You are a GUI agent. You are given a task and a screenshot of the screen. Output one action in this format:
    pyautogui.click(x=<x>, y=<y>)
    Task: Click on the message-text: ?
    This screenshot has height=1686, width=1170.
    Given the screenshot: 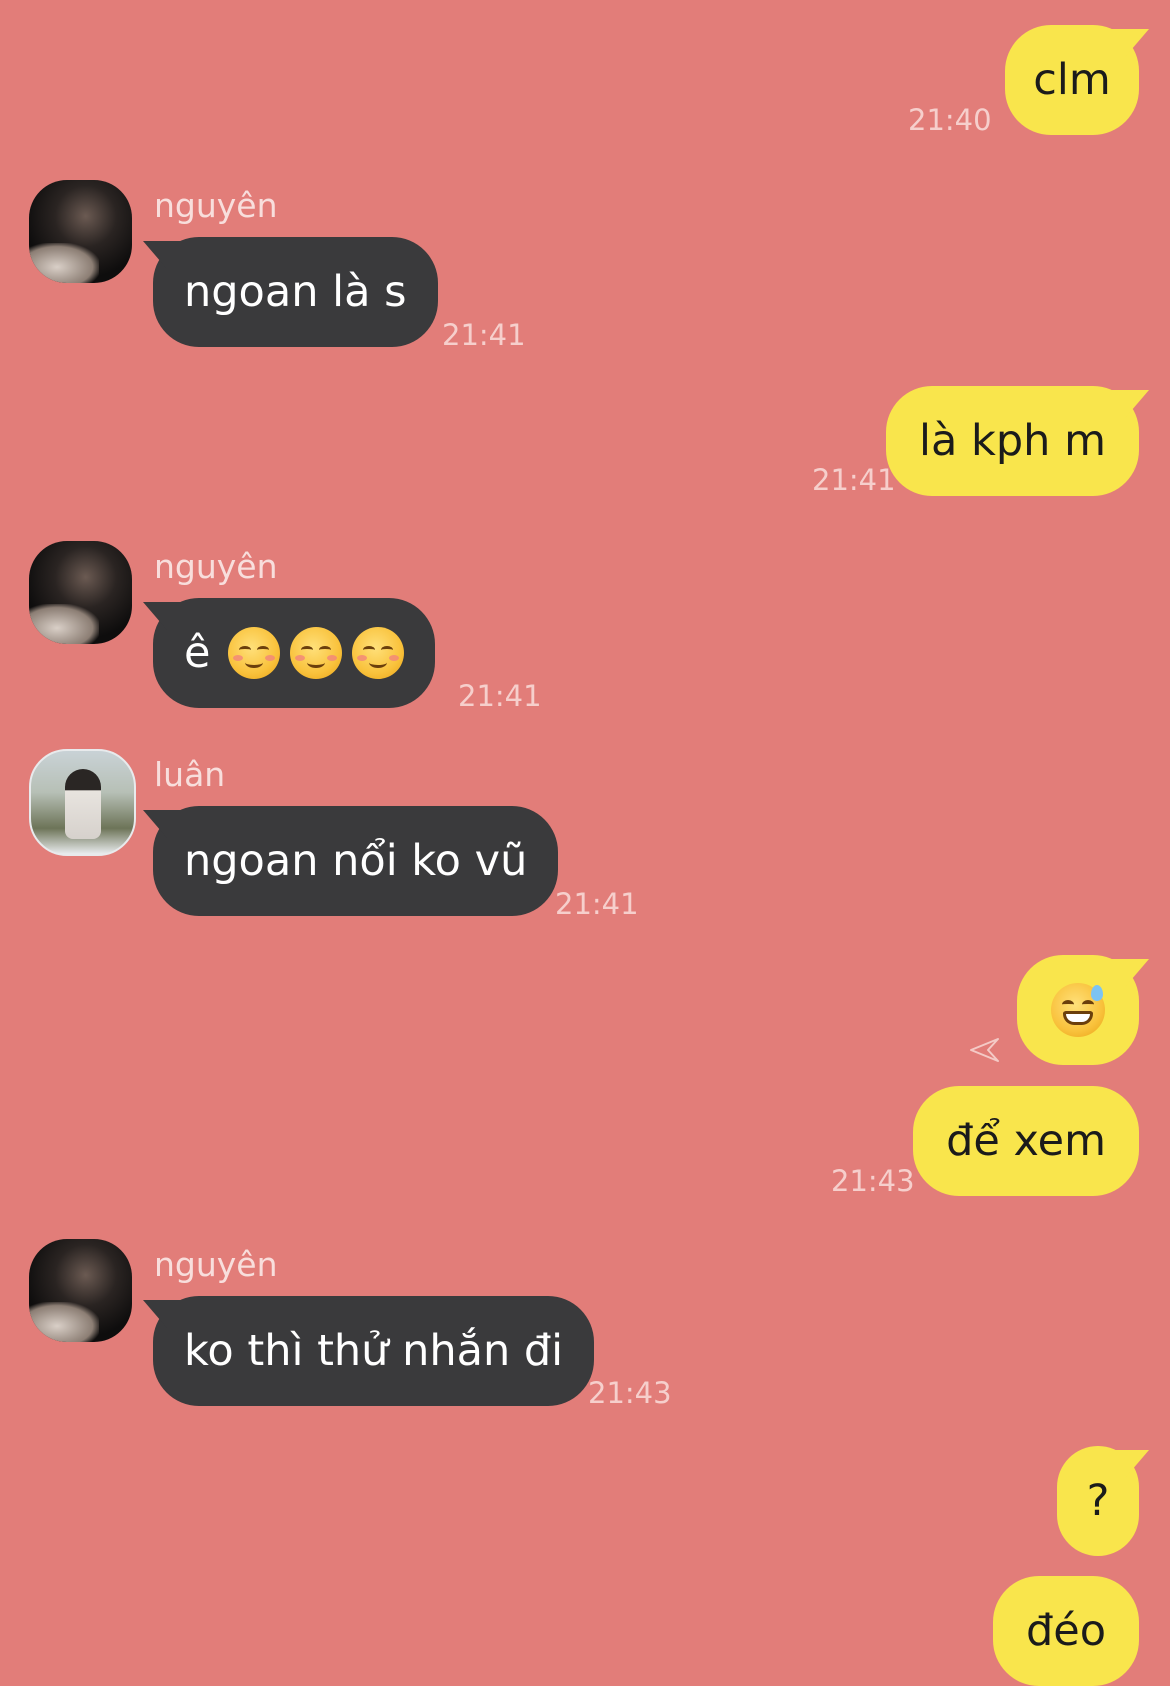 What is the action you would take?
    pyautogui.click(x=1098, y=1500)
    